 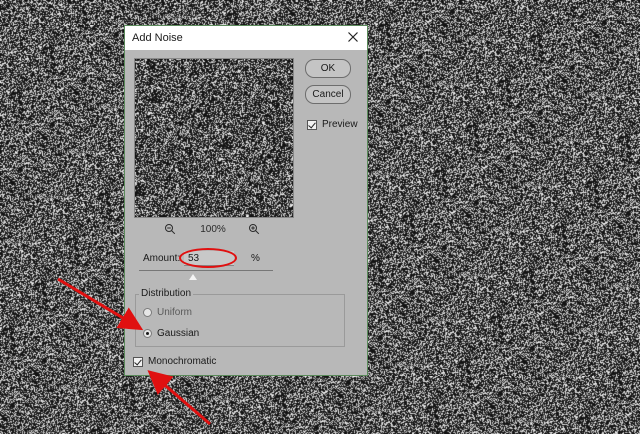 I want to click on monochromatic-checkbox-row: Monochromatic, so click(x=174, y=361).